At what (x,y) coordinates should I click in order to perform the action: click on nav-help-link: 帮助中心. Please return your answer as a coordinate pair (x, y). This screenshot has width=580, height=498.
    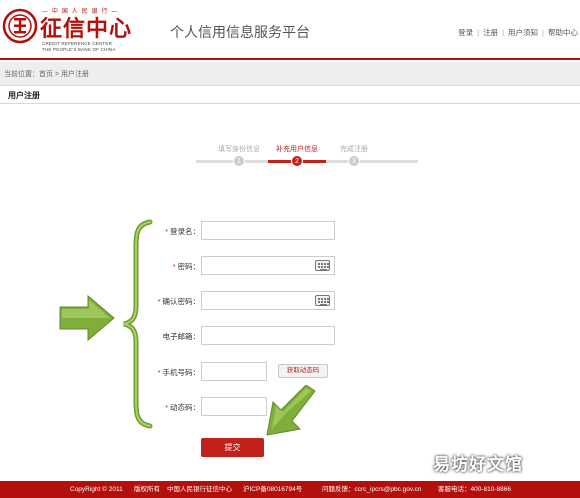
    Looking at the image, I should click on (563, 32).